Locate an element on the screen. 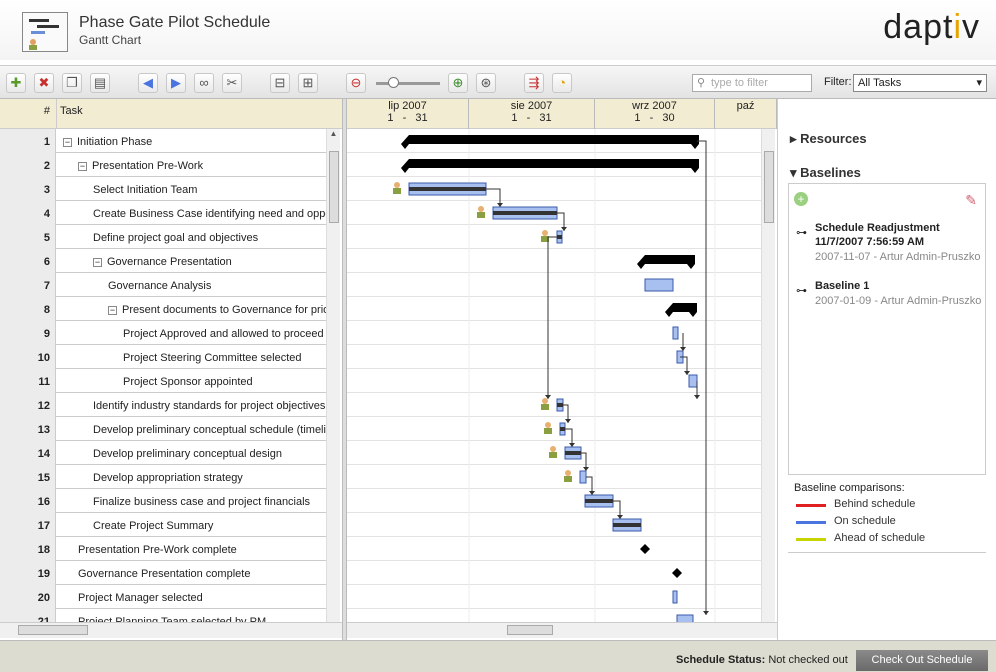 Image resolution: width=996 pixels, height=672 pixels. delete-task-icon: ✖ is located at coordinates (44, 83).